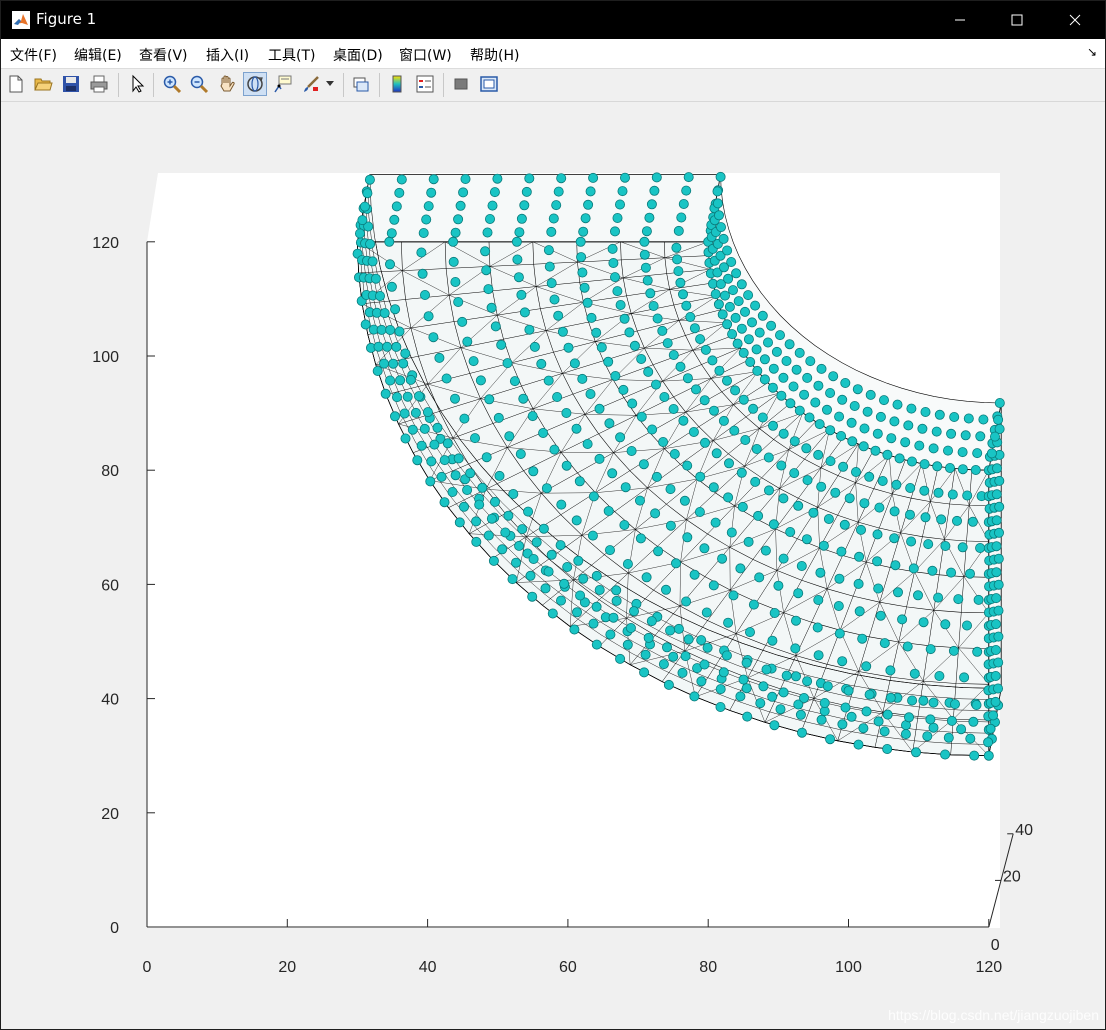 The width and height of the screenshot is (1106, 1030). I want to click on minimize-button, so click(960, 20).